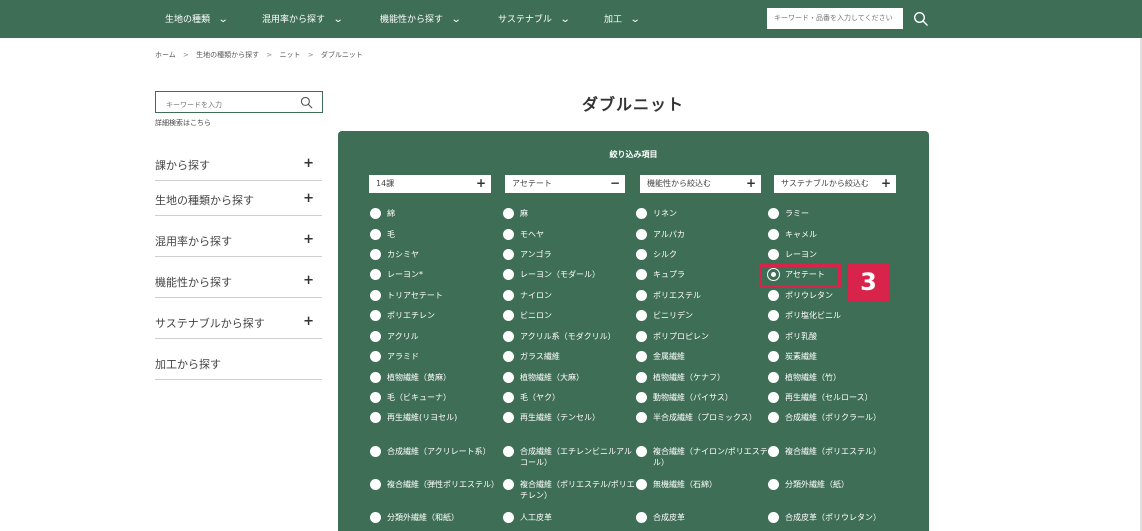 The image size is (1142, 531). What do you see at coordinates (165, 55) in the screenshot?
I see `breadcrumb-home: ホーム` at bounding box center [165, 55].